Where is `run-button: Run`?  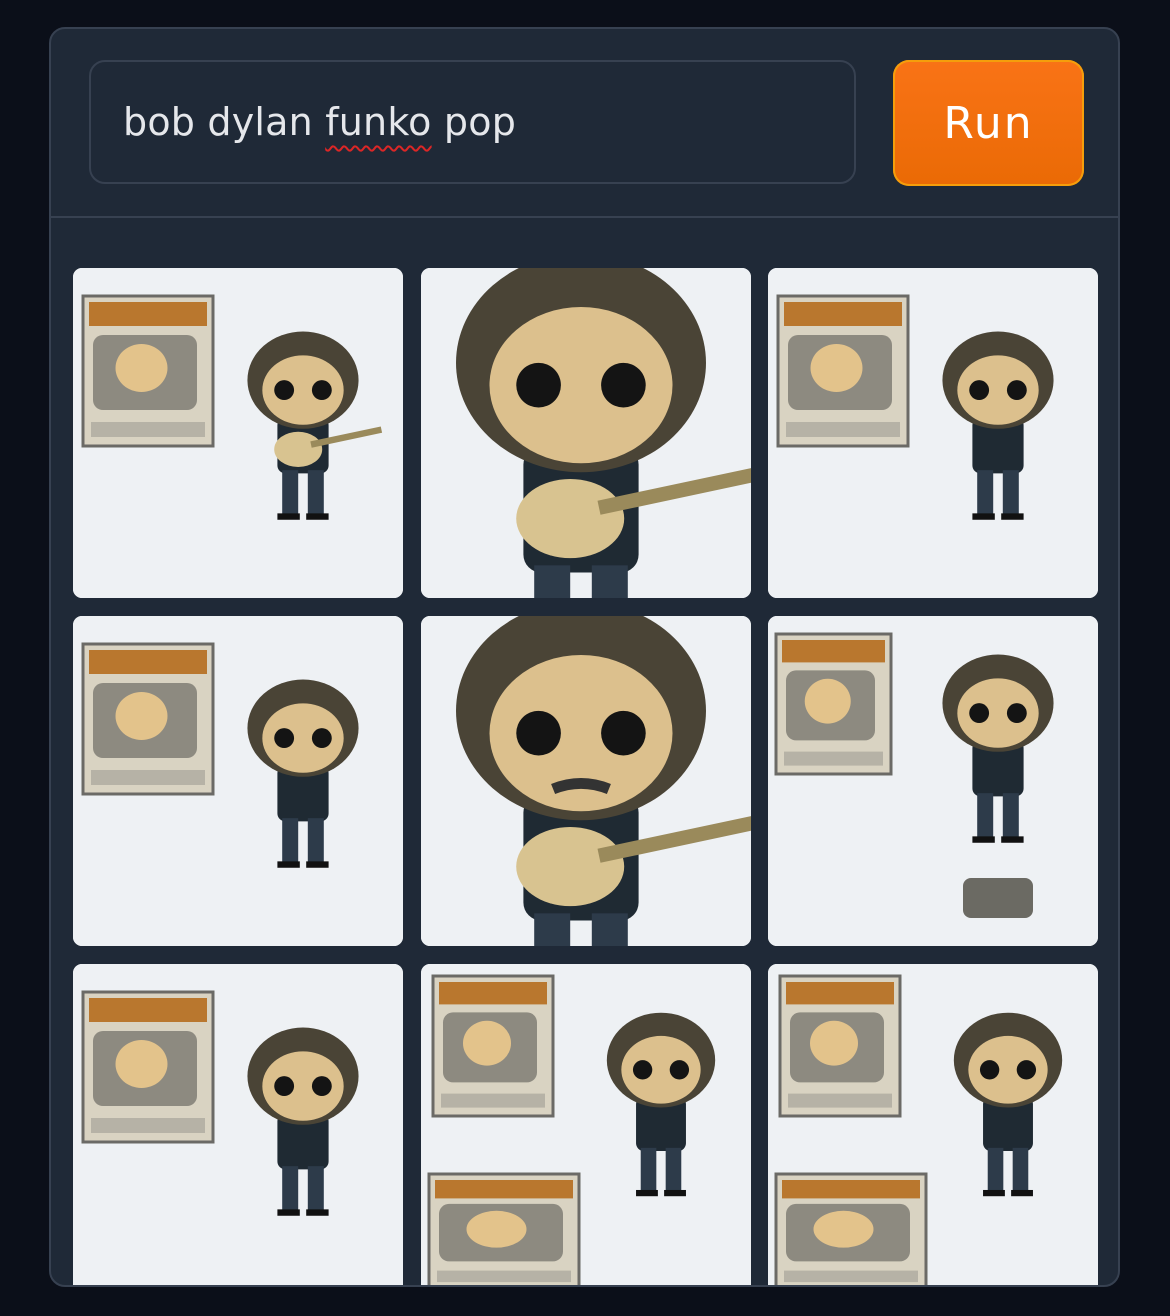
run-button: Run is located at coordinates (988, 123).